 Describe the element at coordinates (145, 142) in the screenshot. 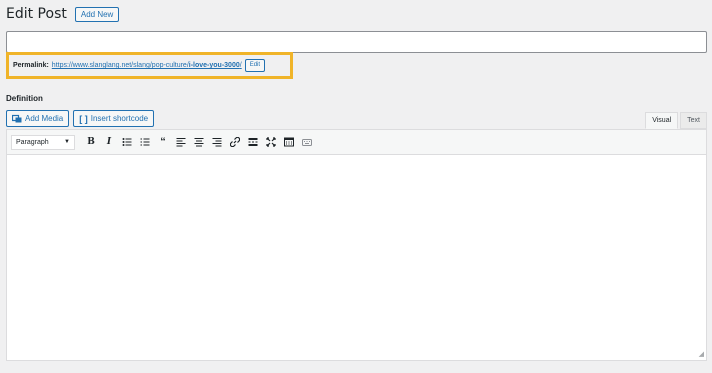

I see `numbered-list-icon` at that location.